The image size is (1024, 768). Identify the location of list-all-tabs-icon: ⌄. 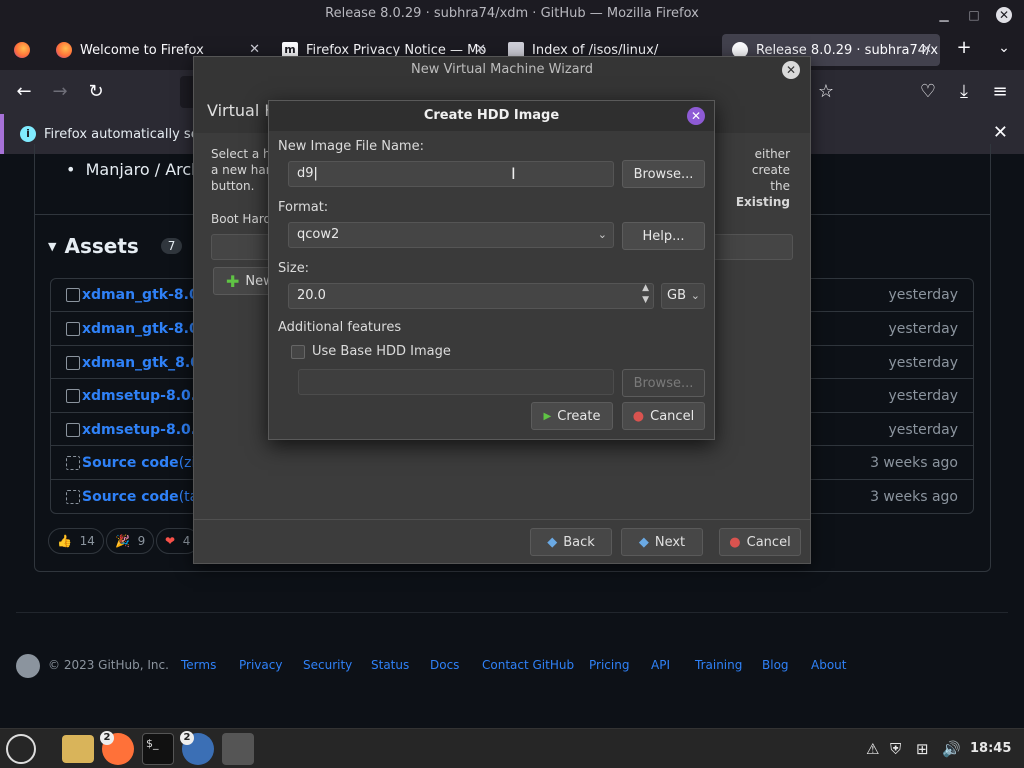
(1004, 48).